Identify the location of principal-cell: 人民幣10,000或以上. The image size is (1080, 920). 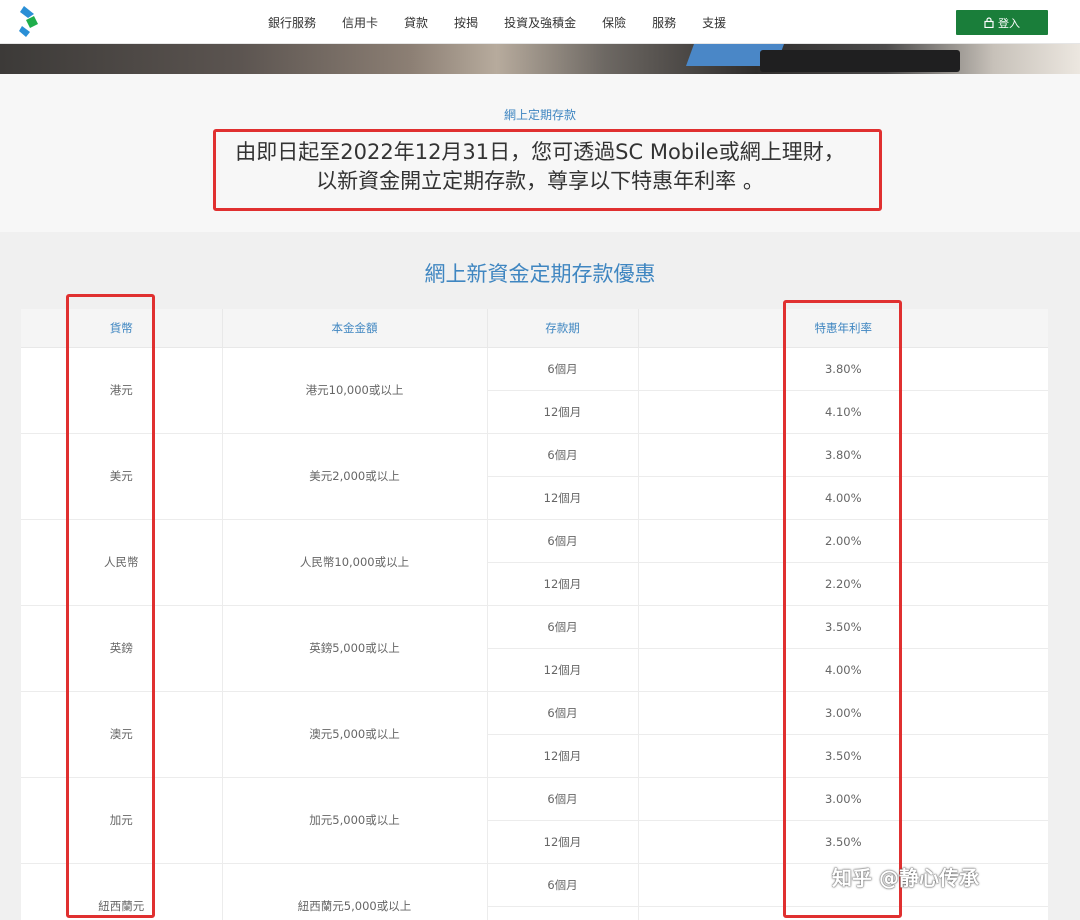
(355, 562).